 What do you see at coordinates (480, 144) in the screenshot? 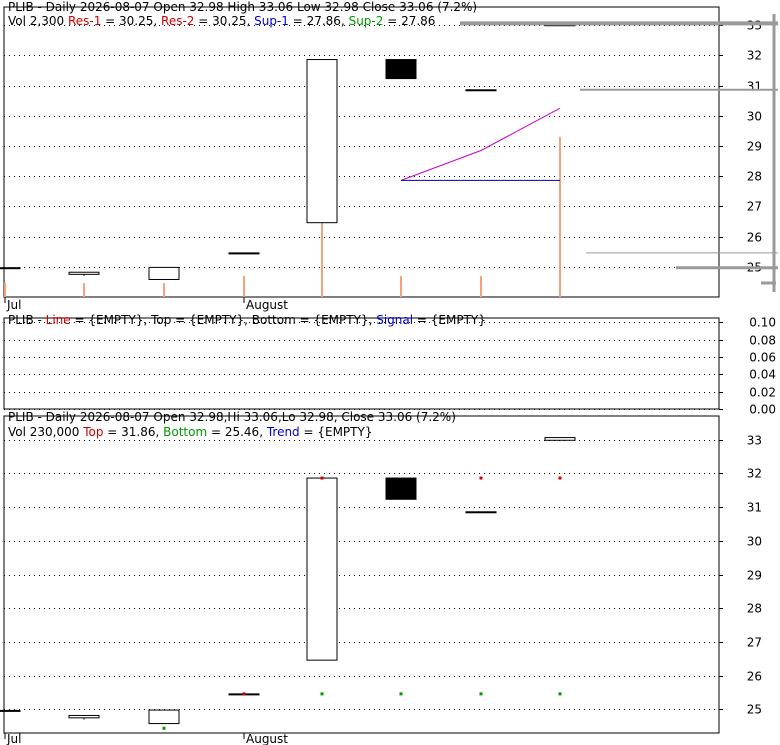
I see `resistance-line` at bounding box center [480, 144].